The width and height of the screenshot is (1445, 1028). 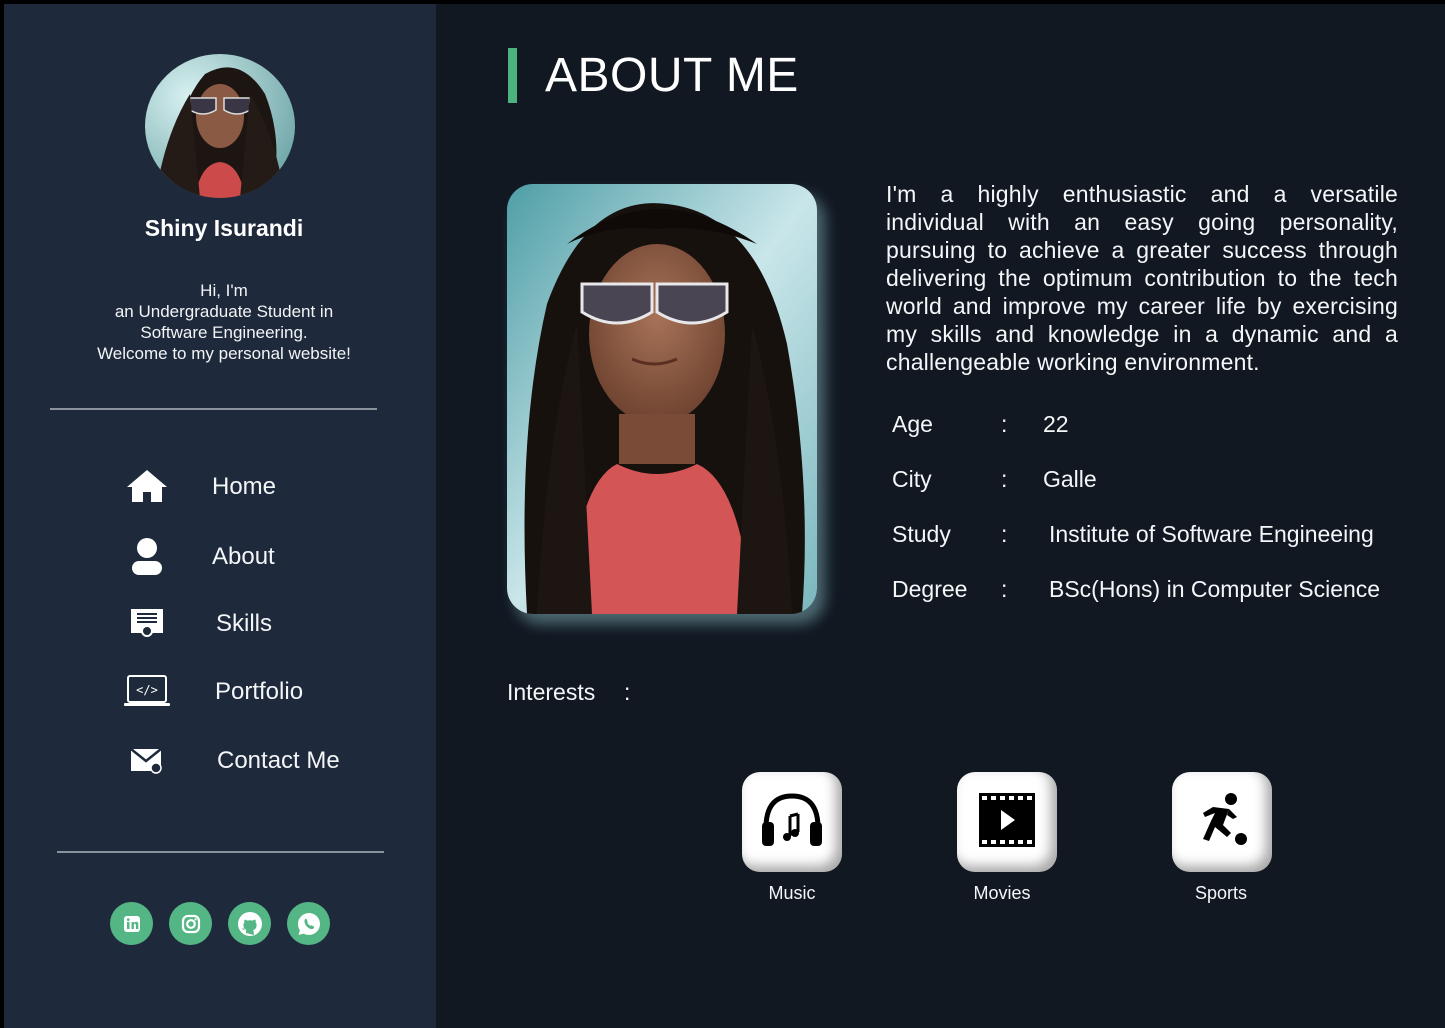 I want to click on instagram-icon, so click(x=190, y=923).